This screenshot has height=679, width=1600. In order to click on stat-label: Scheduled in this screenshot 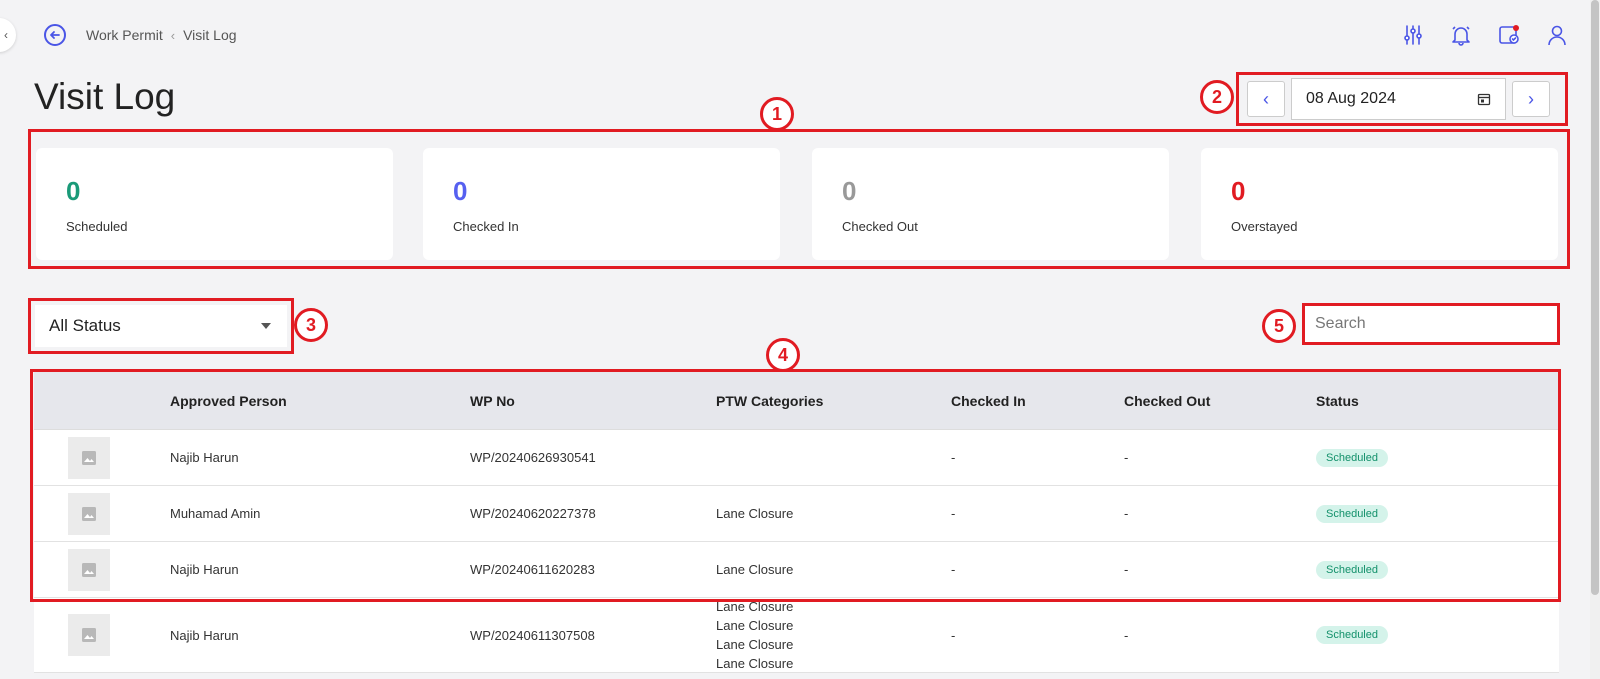, I will do `click(97, 226)`.